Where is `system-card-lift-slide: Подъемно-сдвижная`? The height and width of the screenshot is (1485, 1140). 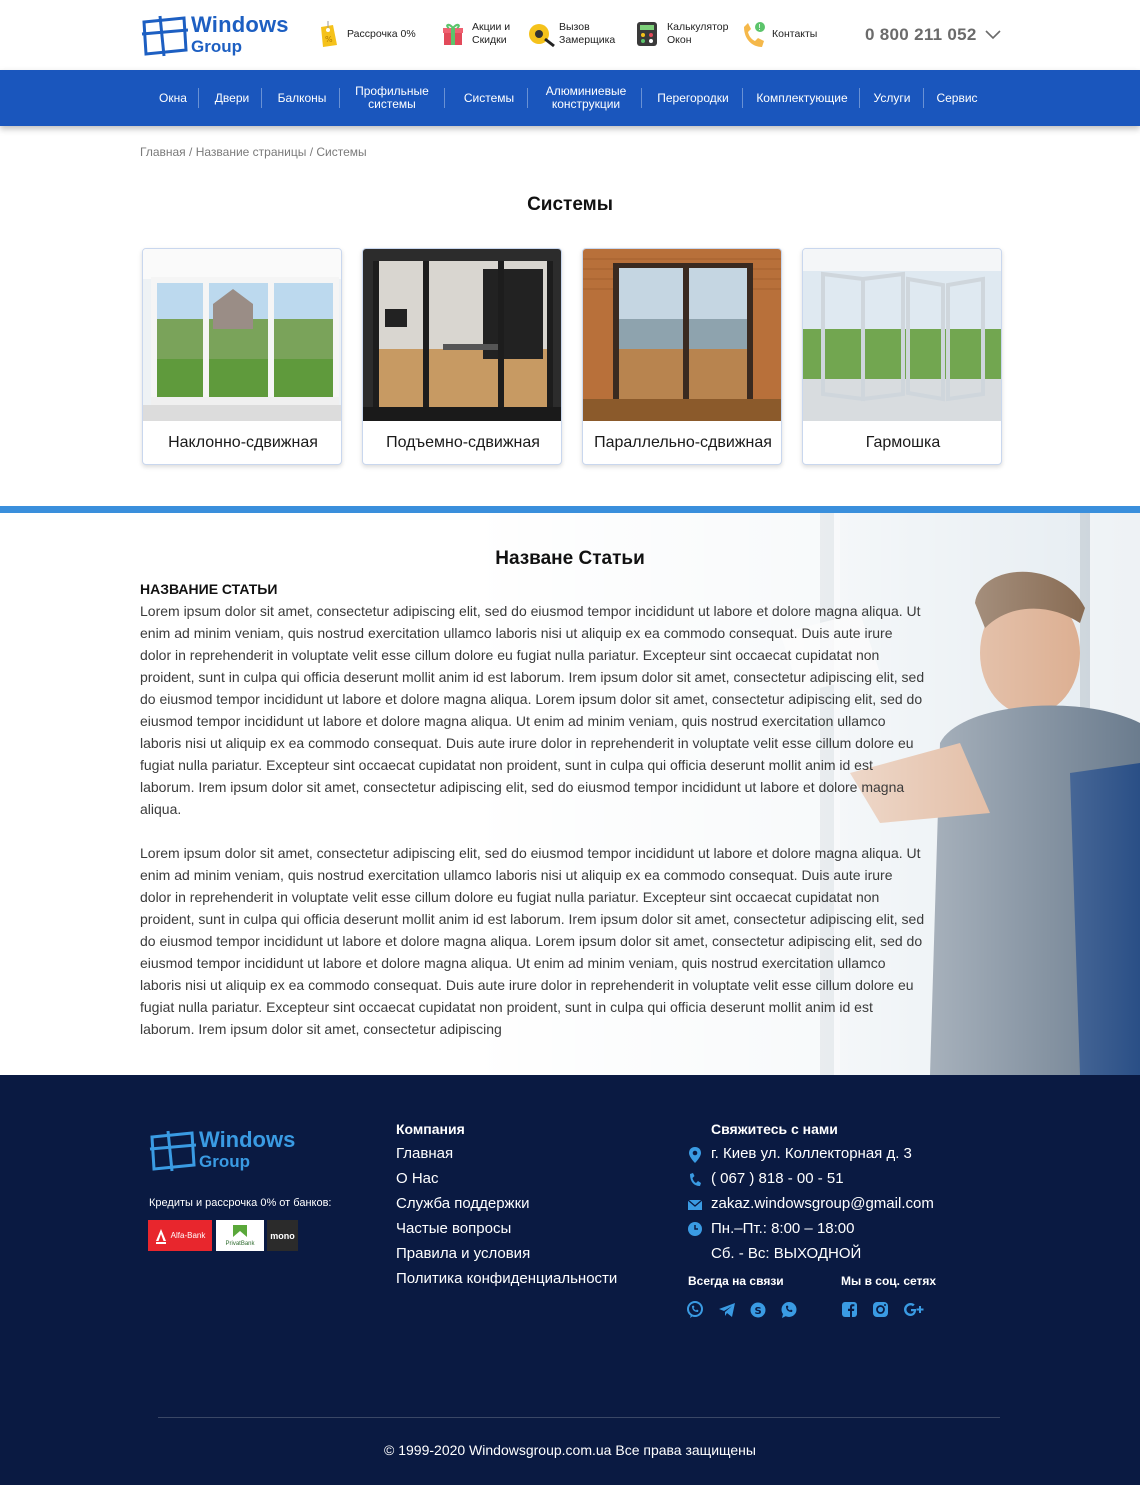
system-card-lift-slide: Подъемно-сдвижная is located at coordinates (462, 356).